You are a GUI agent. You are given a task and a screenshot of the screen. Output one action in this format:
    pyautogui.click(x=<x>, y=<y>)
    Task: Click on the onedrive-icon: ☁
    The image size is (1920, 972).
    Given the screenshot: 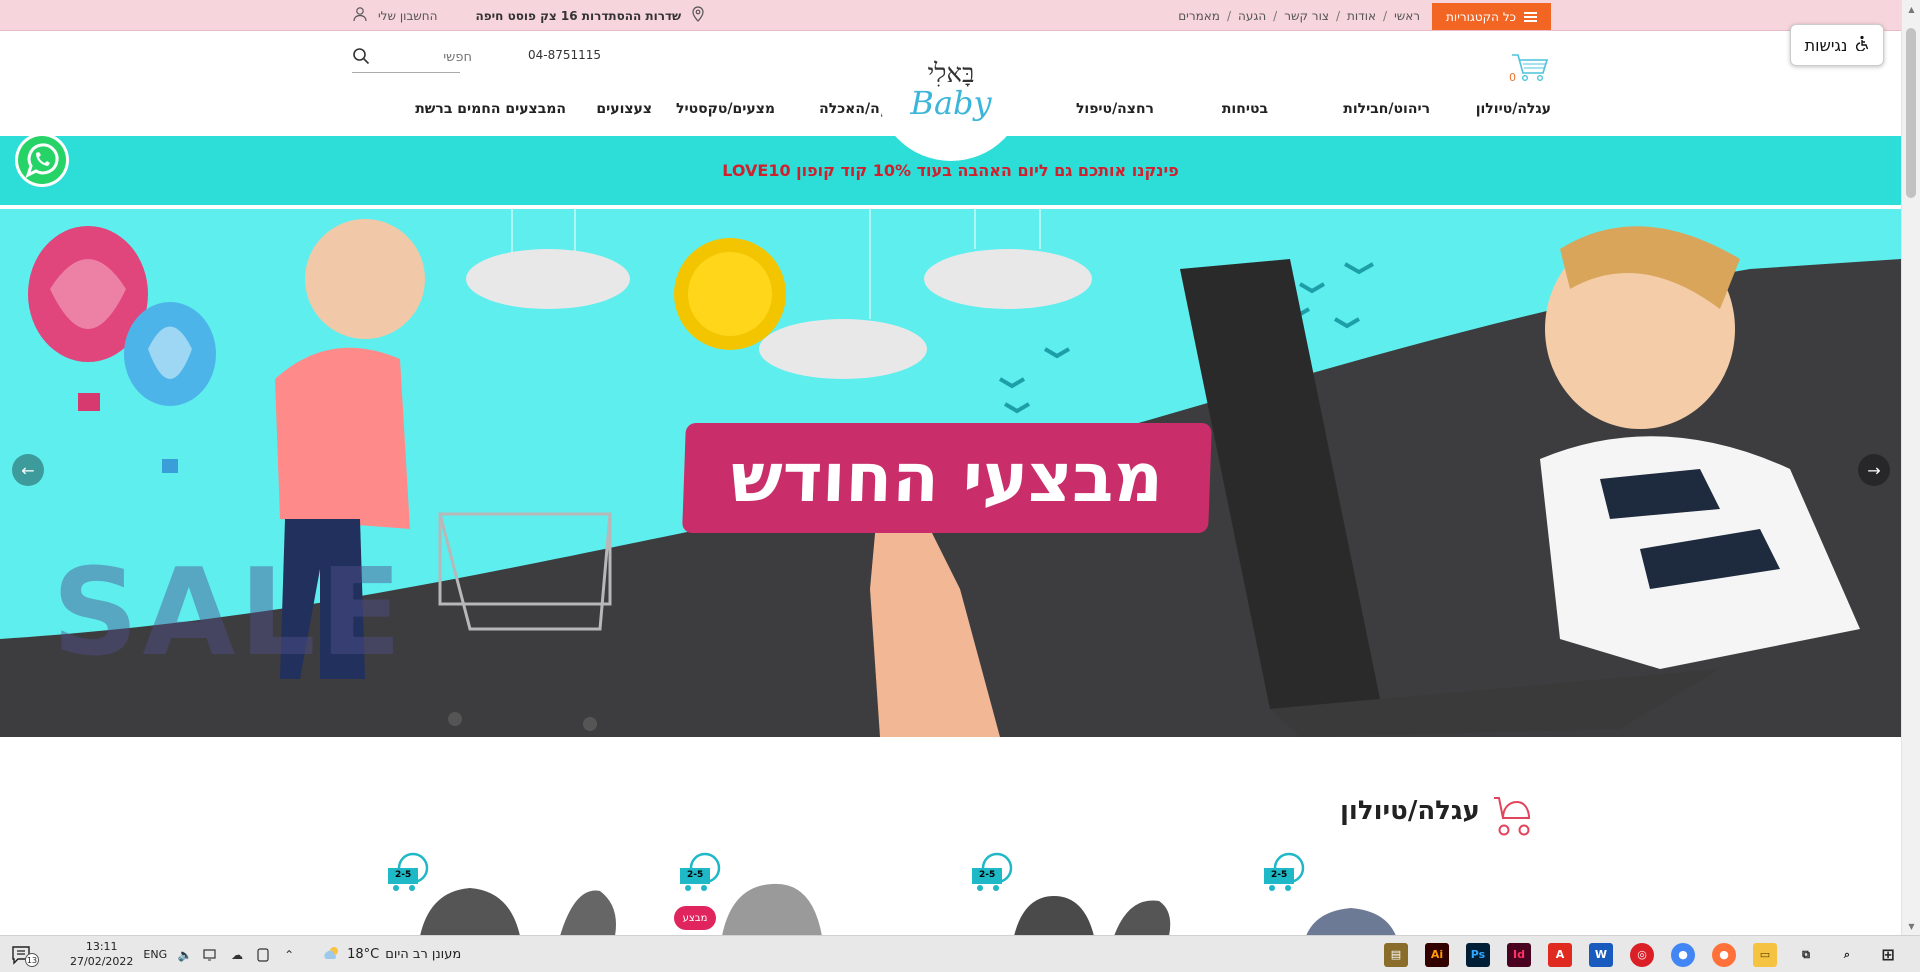 What is the action you would take?
    pyautogui.click(x=237, y=955)
    